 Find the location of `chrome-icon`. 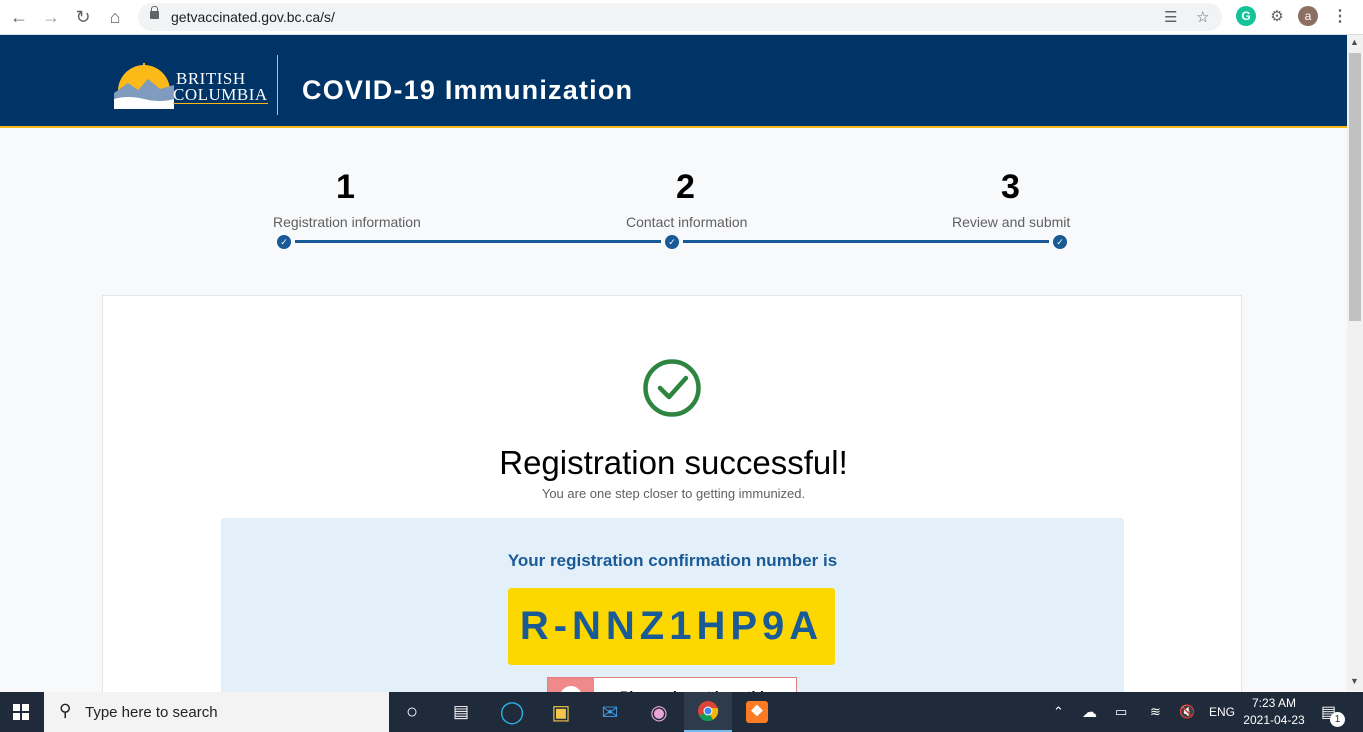

chrome-icon is located at coordinates (708, 712).